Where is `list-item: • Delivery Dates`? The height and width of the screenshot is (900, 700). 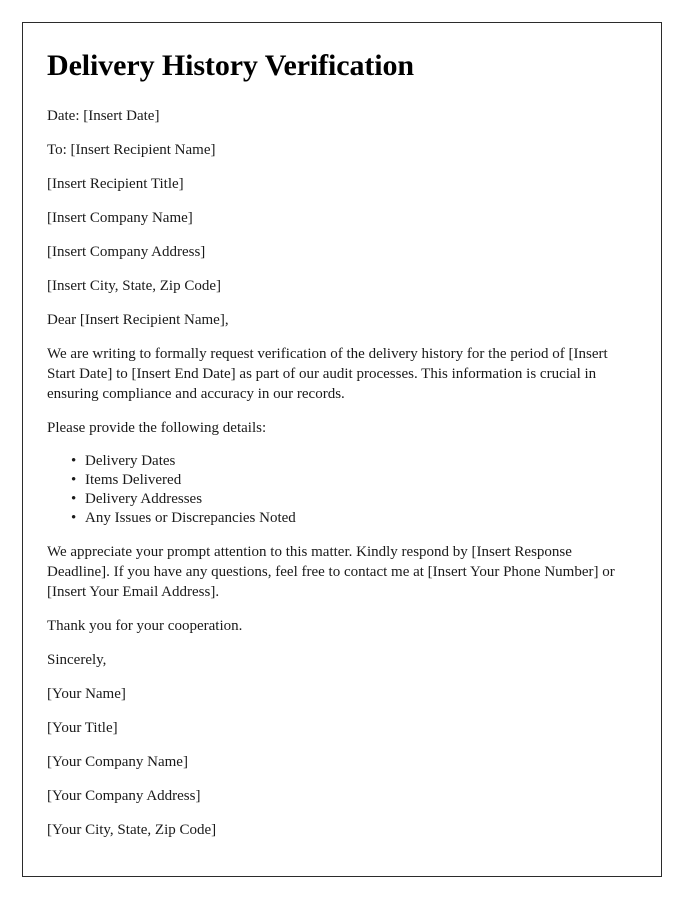
list-item: • Delivery Dates is located at coordinates (356, 461).